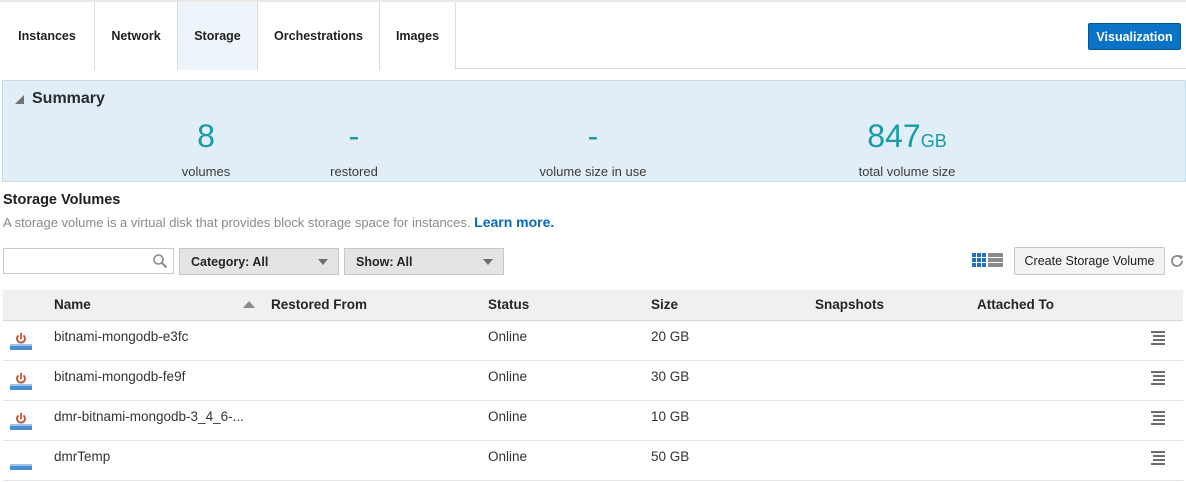 The width and height of the screenshot is (1186, 482). What do you see at coordinates (988, 261) in the screenshot?
I see `grid-list-view-toggle-icon` at bounding box center [988, 261].